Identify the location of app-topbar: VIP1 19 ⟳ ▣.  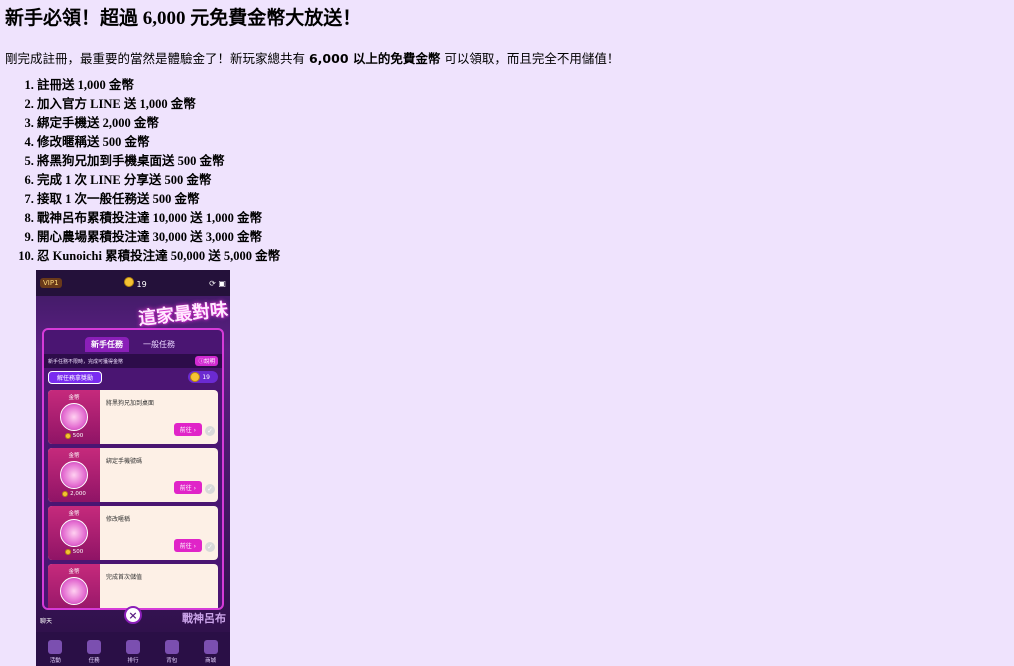
(133, 283).